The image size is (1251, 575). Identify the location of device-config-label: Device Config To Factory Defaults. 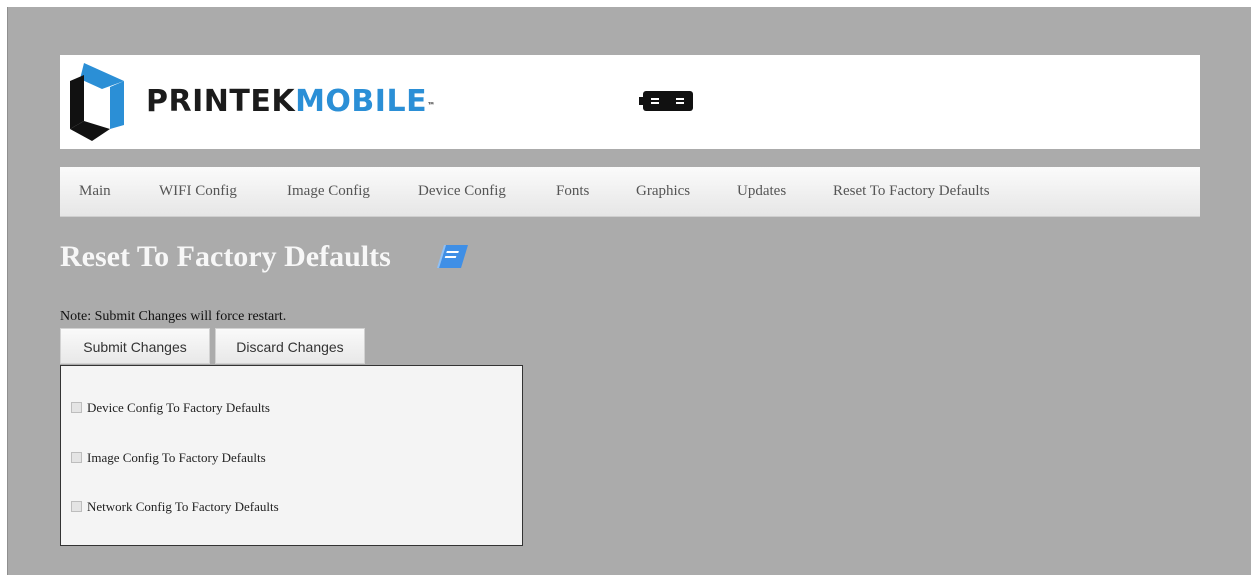
(178, 407).